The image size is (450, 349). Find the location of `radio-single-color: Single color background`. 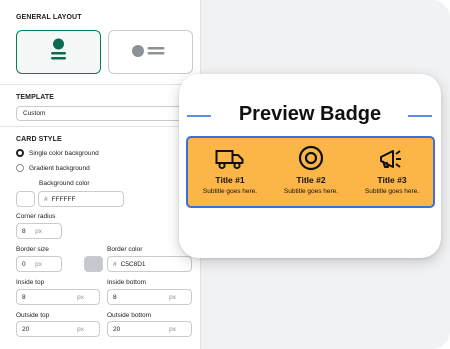

radio-single-color: Single color background is located at coordinates (57, 153).